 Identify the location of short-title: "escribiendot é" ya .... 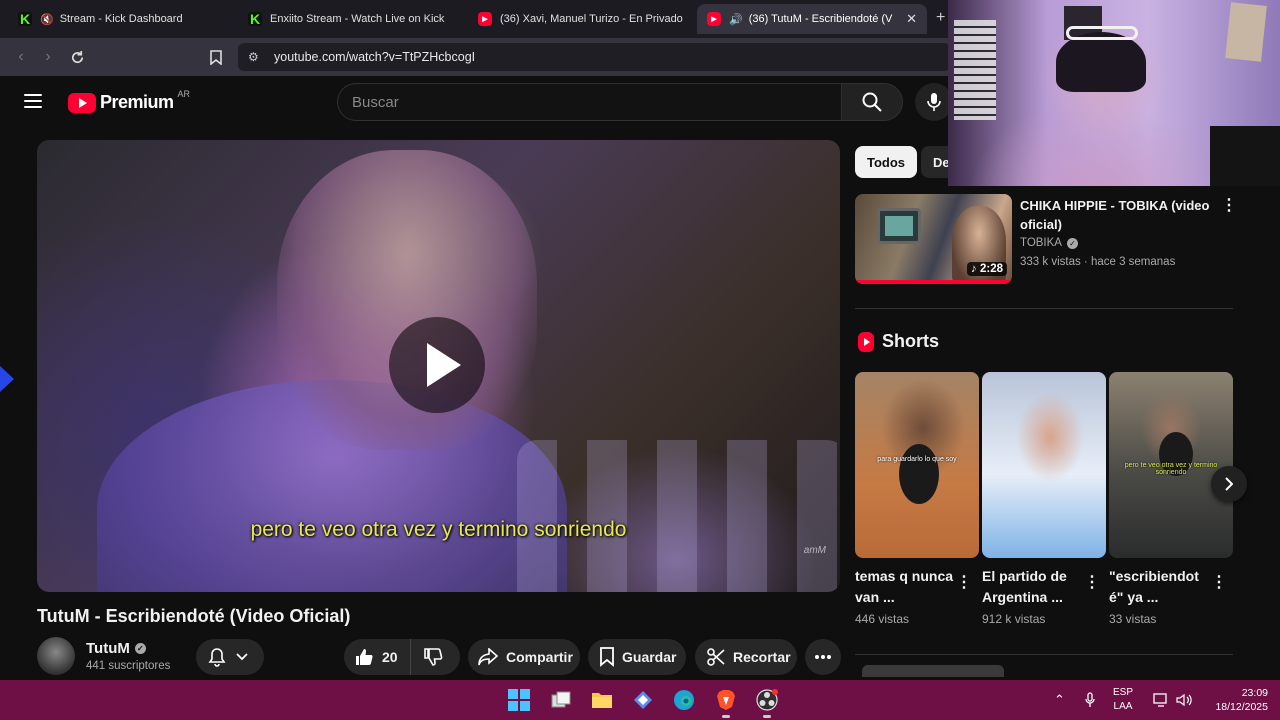
(1159, 587).